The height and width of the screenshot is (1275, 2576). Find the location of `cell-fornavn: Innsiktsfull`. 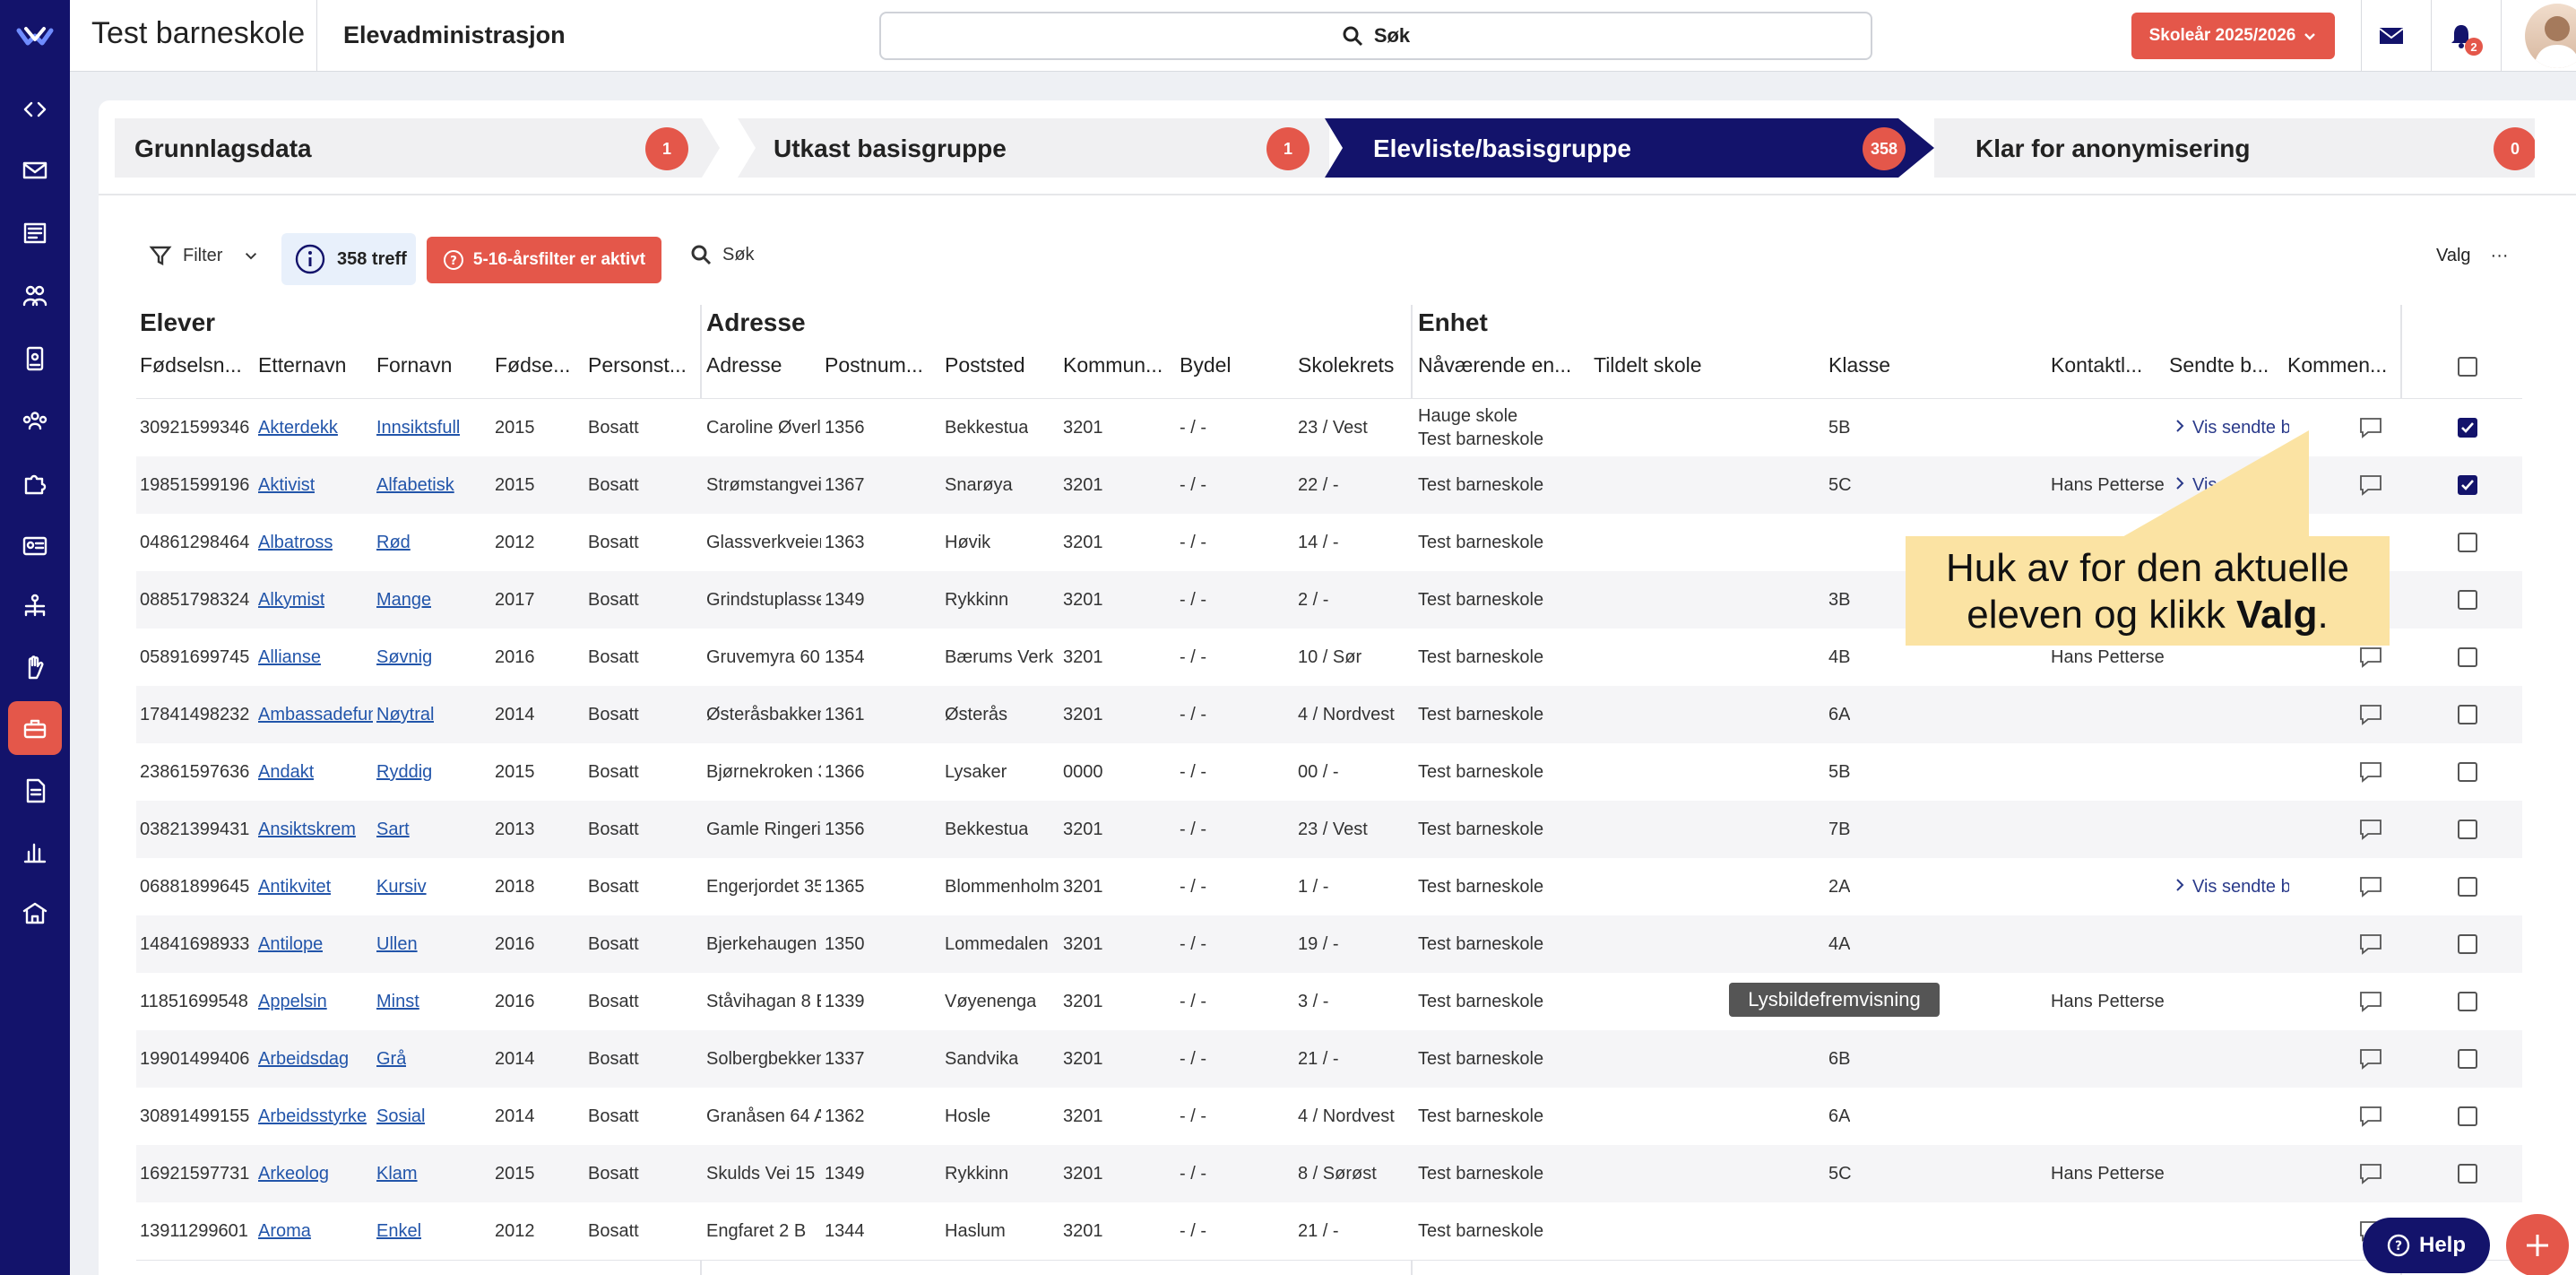

cell-fornavn: Innsiktsfull is located at coordinates (418, 428).